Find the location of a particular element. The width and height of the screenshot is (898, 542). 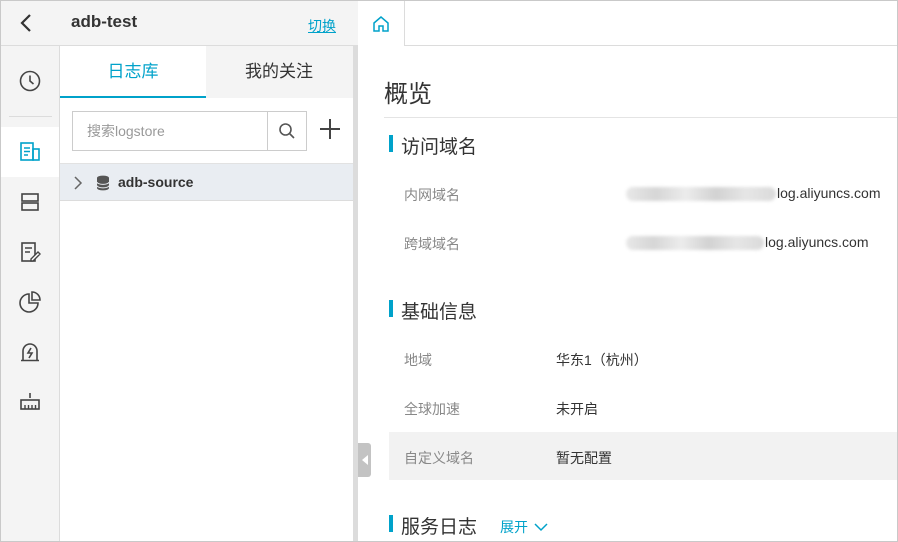

region-label: 地域 is located at coordinates (418, 360).